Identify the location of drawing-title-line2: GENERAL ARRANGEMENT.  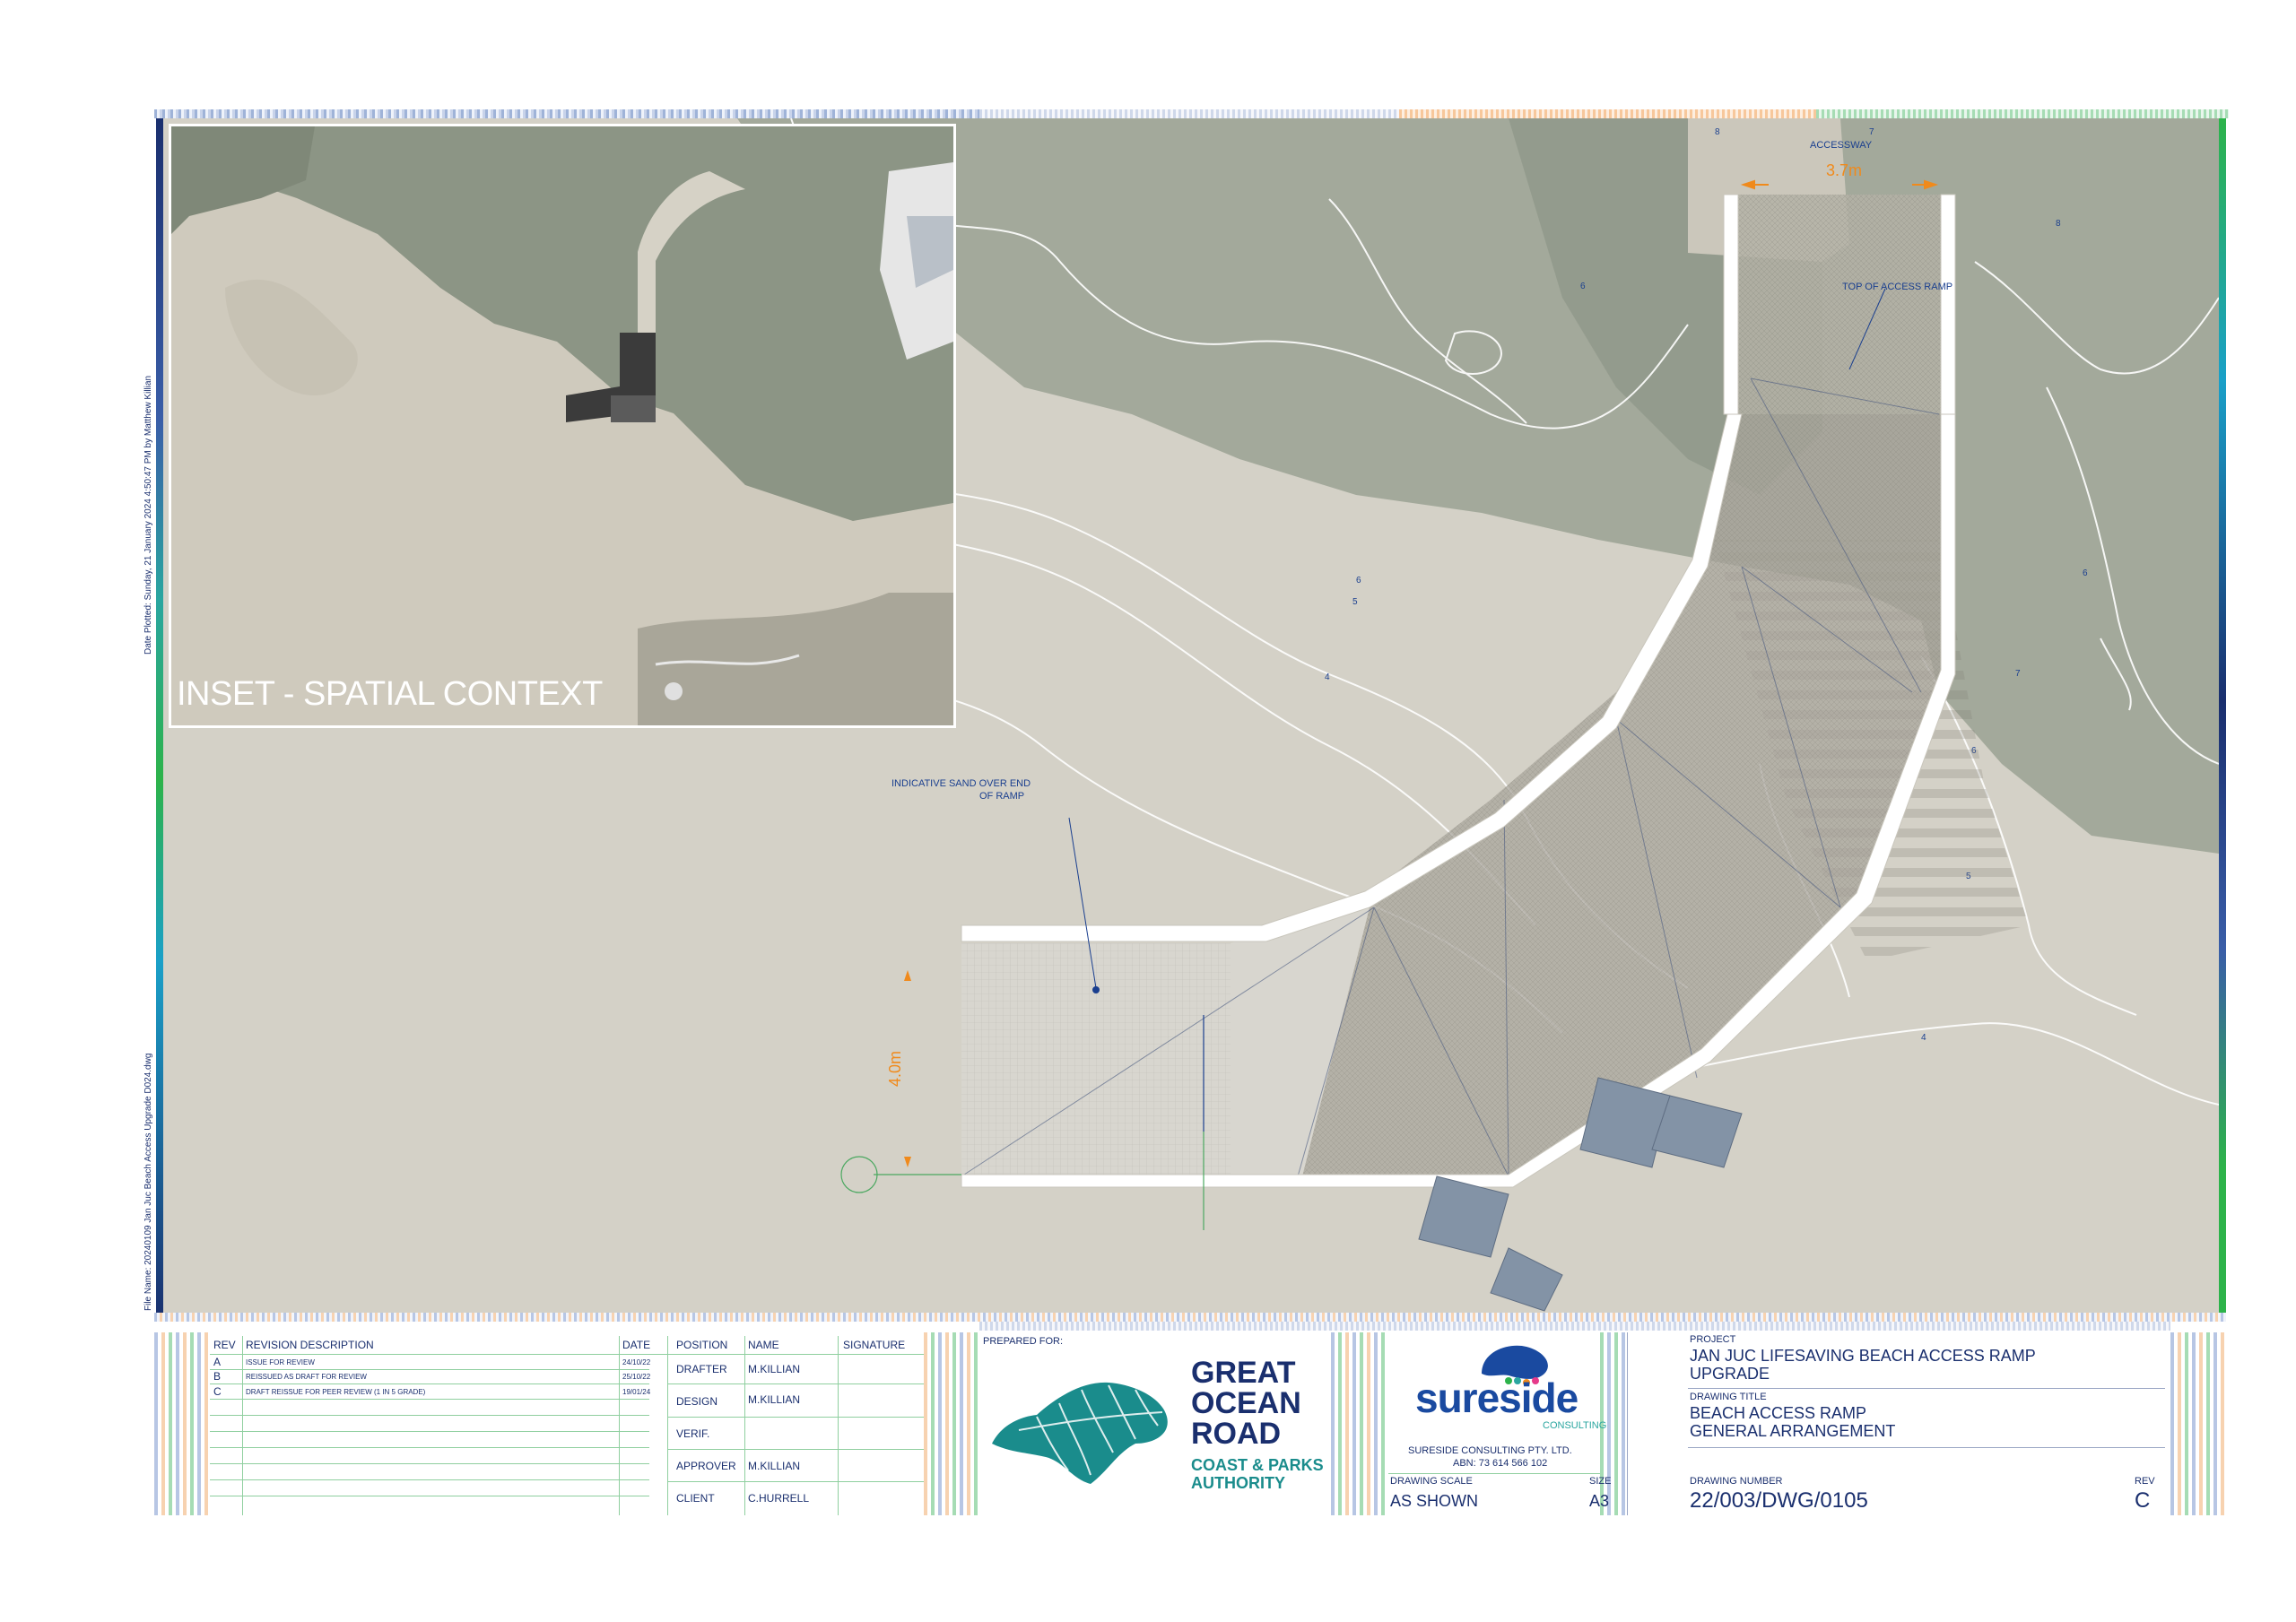
(1793, 1431).